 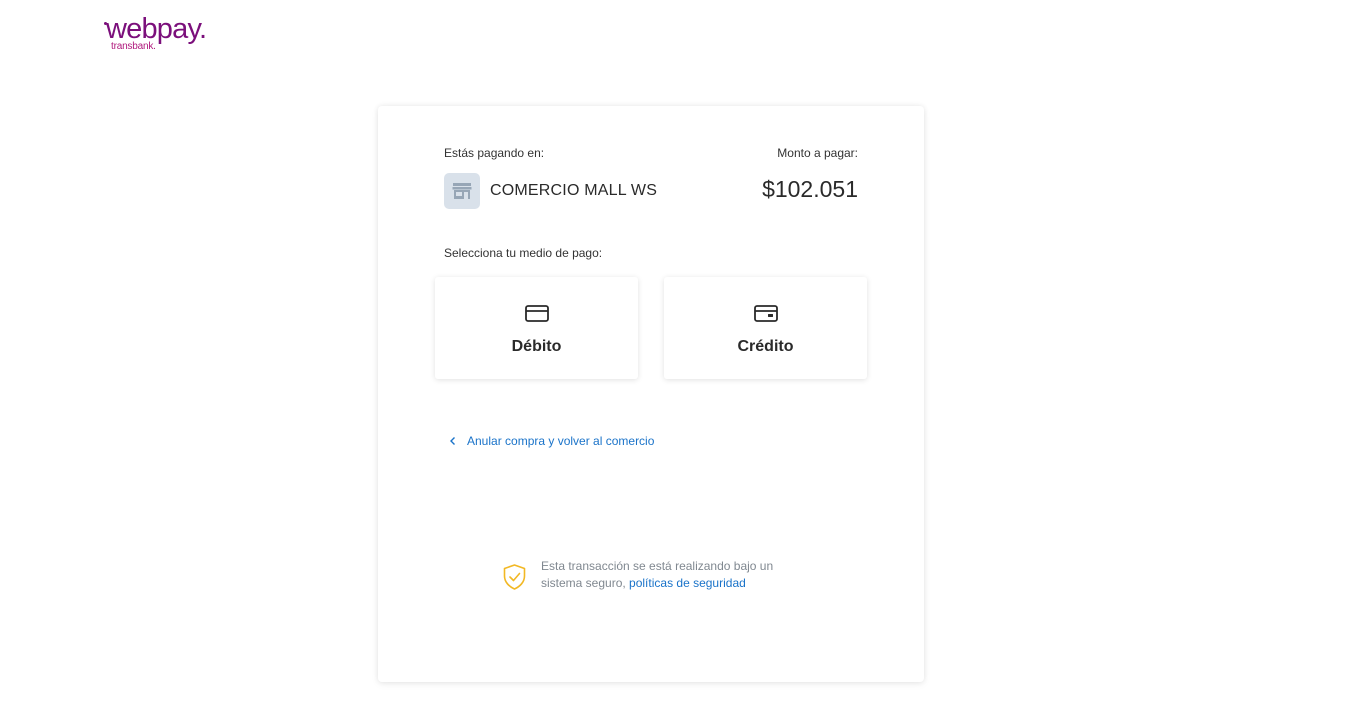 What do you see at coordinates (536, 328) in the screenshot?
I see `debit-option-button: Débito` at bounding box center [536, 328].